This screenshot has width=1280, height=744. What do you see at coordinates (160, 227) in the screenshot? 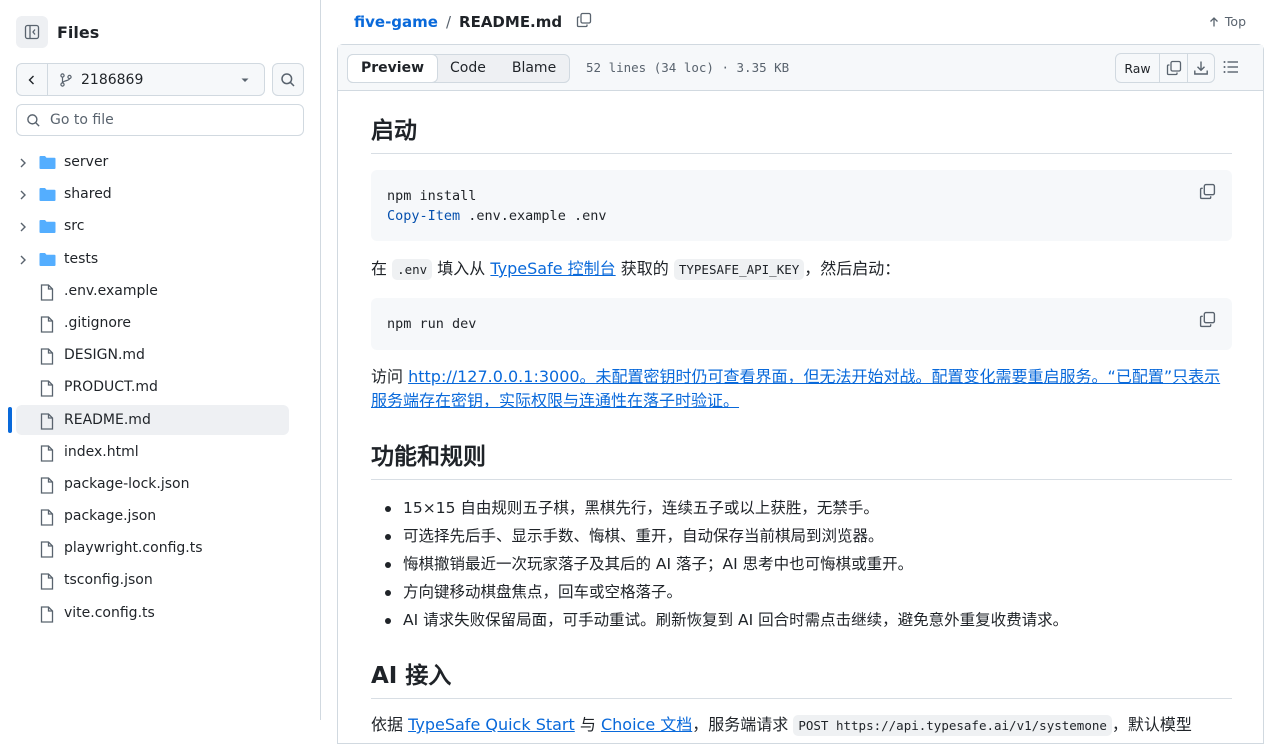
I see `tree-folder-src: src` at bounding box center [160, 227].